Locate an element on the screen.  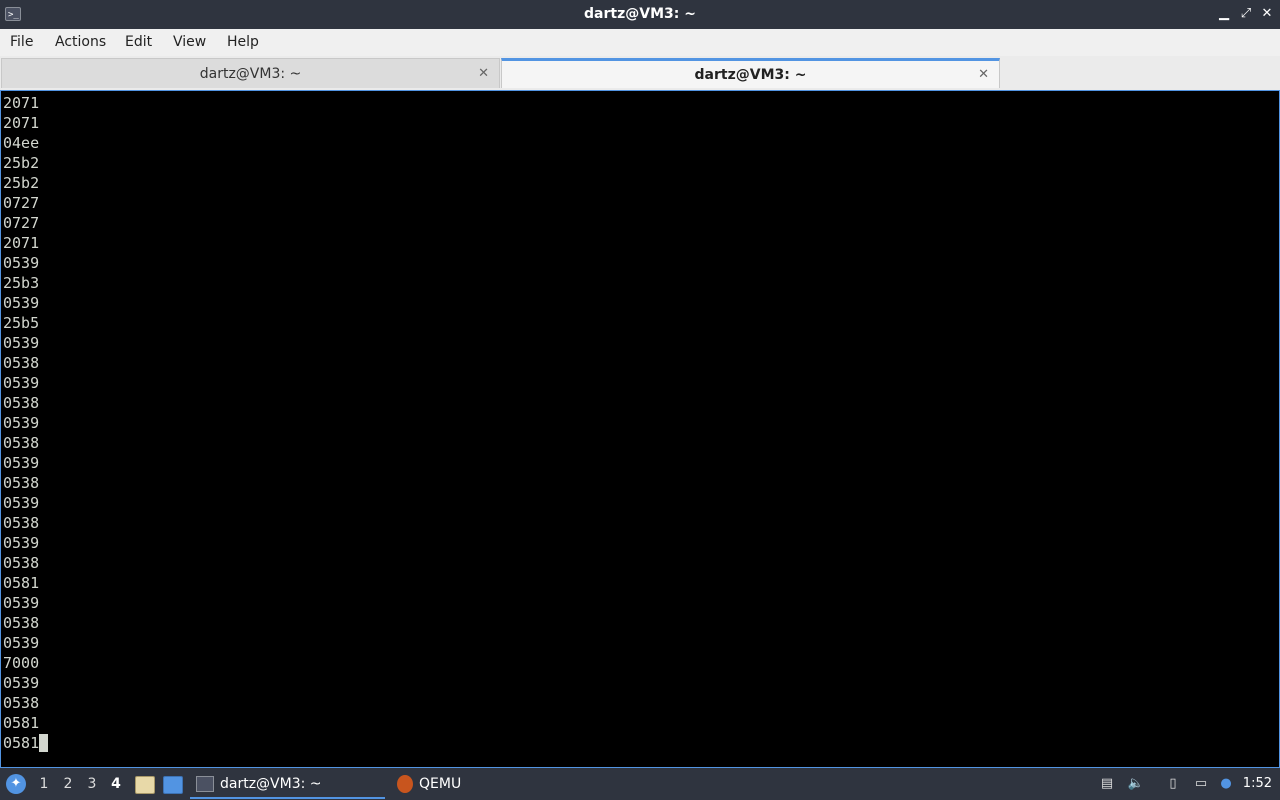
terminal-cursor is located at coordinates (44, 743).